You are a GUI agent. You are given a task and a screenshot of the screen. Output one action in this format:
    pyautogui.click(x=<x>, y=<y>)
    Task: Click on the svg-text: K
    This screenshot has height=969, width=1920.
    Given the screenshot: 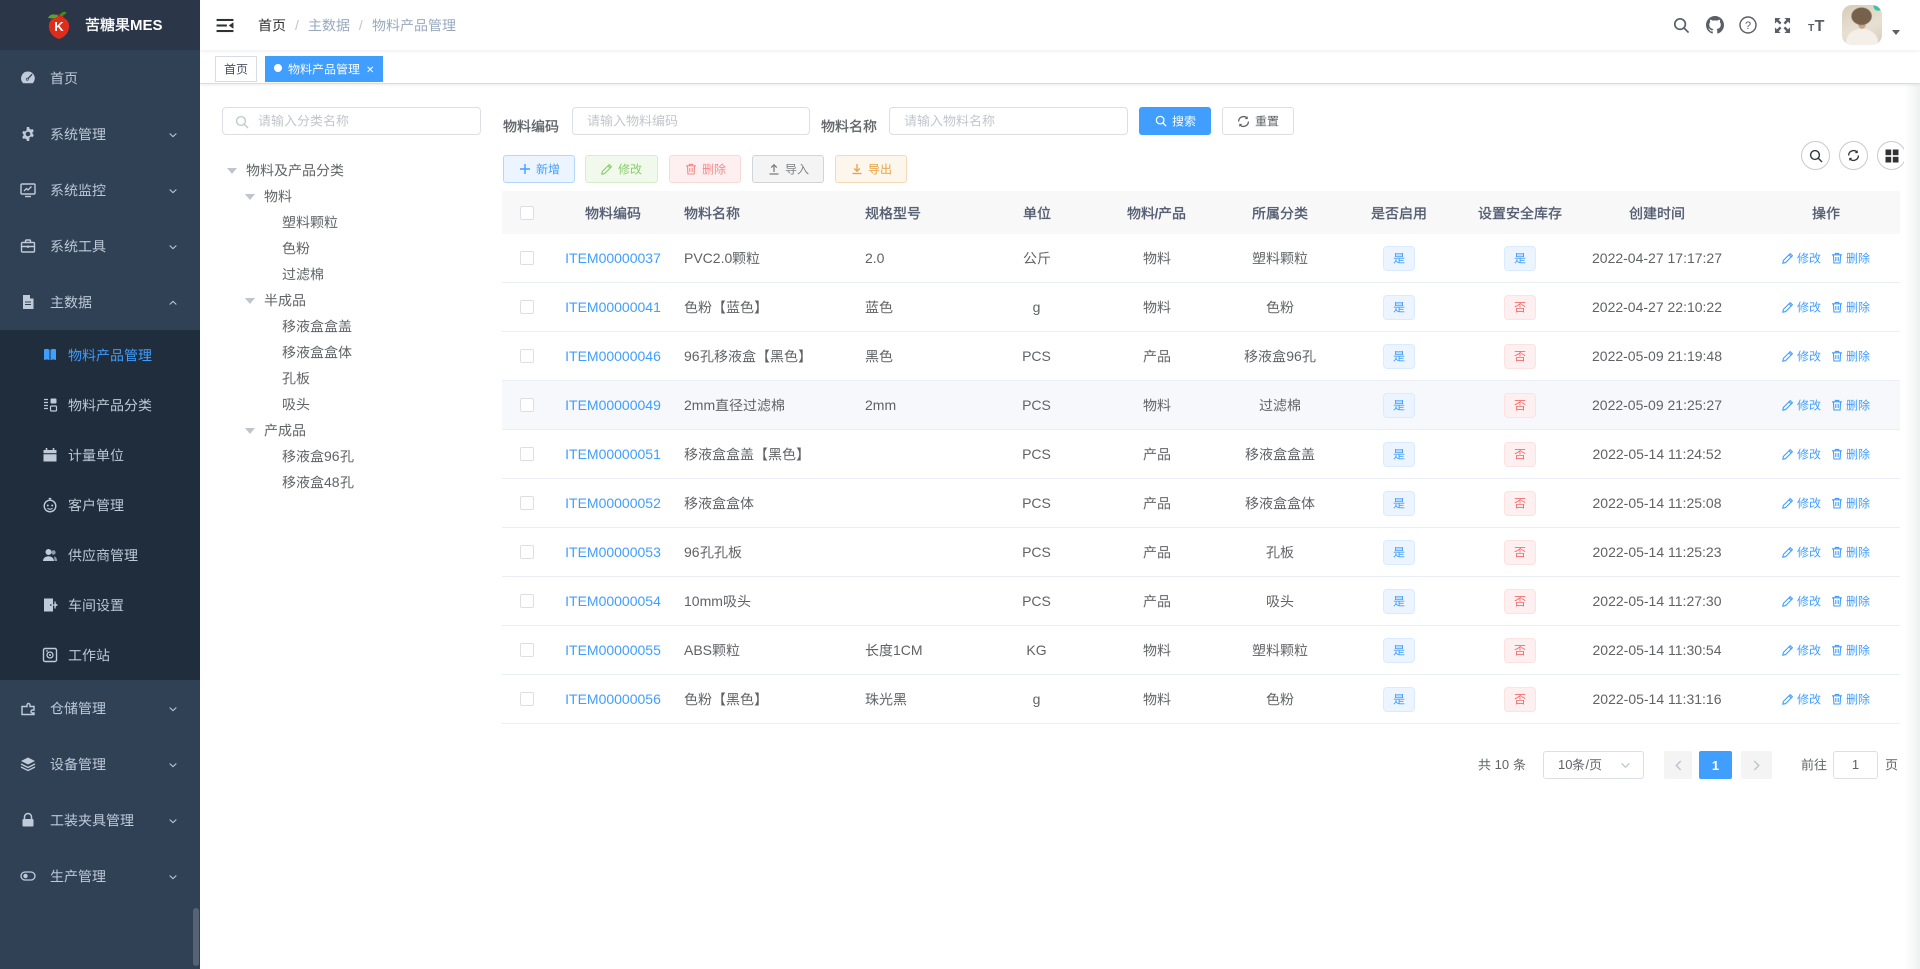 What is the action you would take?
    pyautogui.click(x=59, y=26)
    